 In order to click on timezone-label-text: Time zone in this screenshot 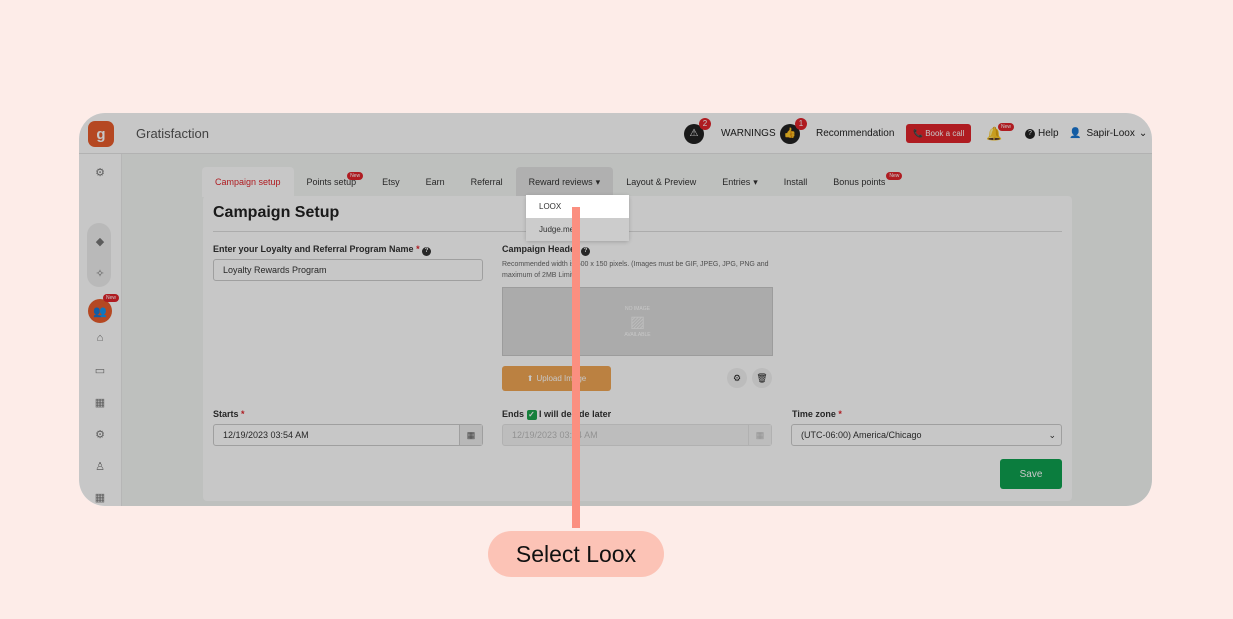, I will do `click(814, 414)`.